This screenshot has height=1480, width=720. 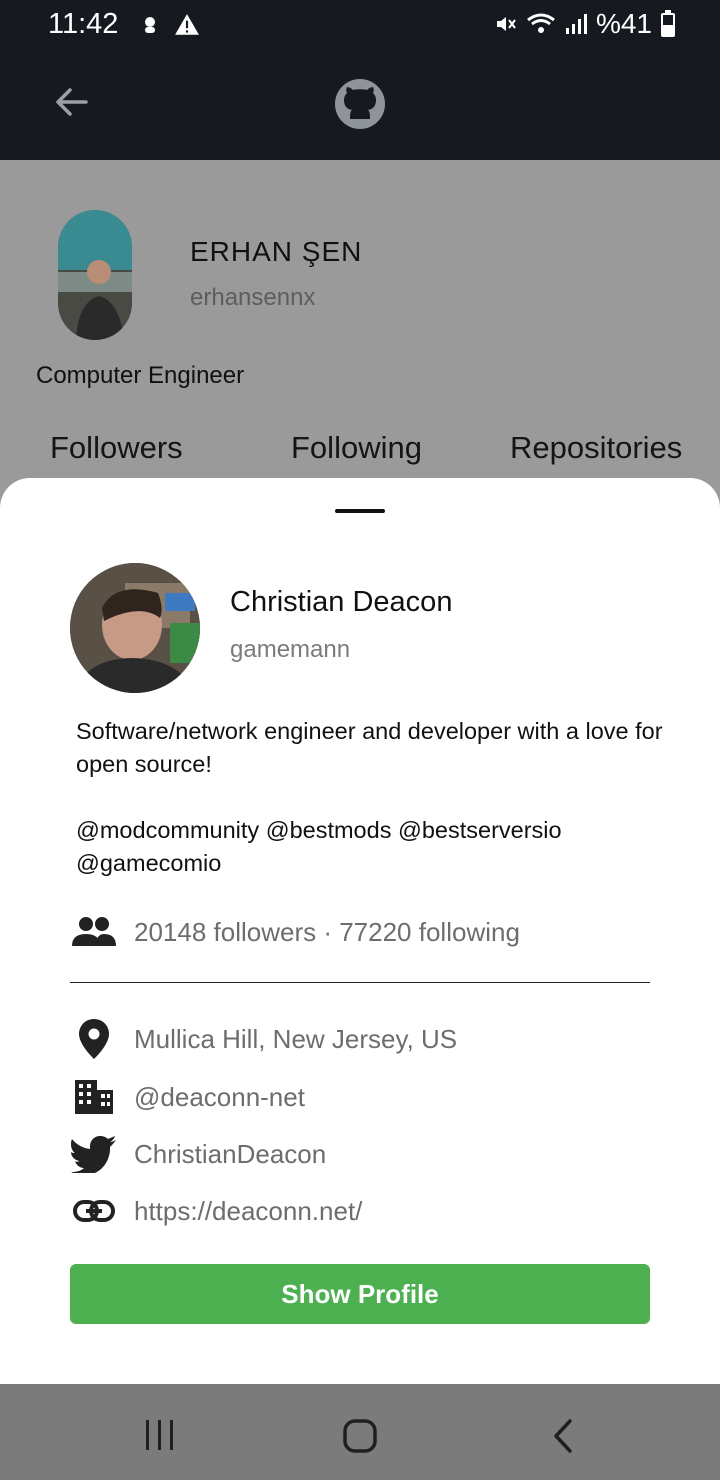 I want to click on tab-following: Following, so click(x=356, y=448).